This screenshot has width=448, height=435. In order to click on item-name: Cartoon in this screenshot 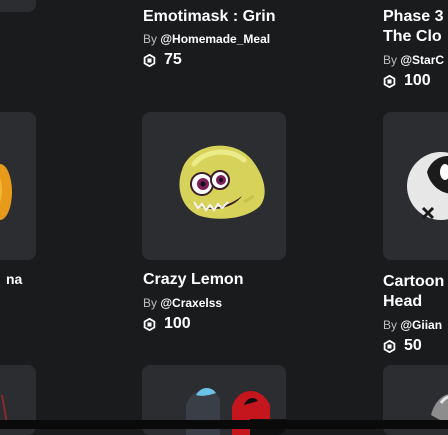, I will do `click(413, 281)`.